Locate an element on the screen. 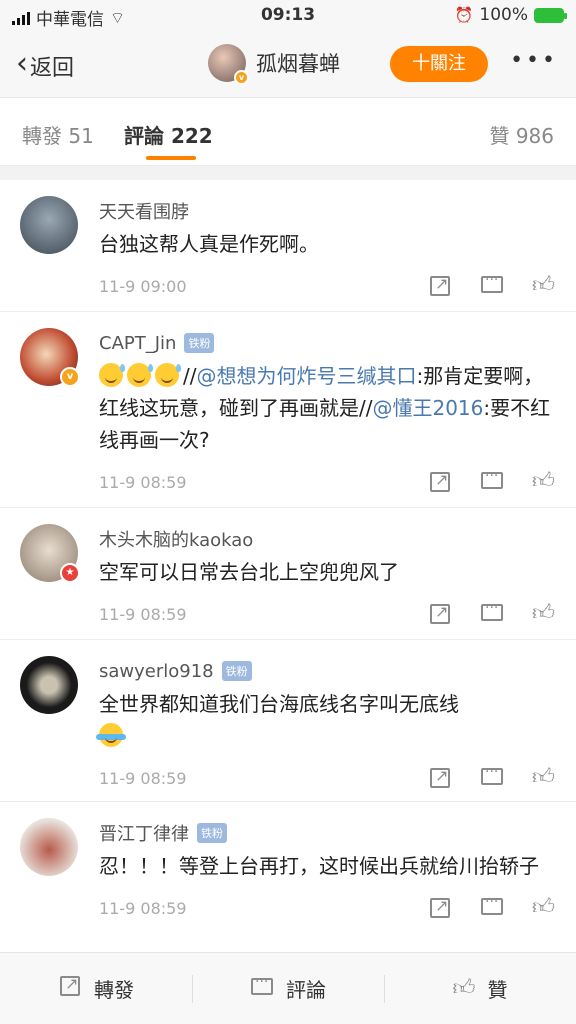 The image size is (576, 1024). chevron-left-icon: ‹ is located at coordinates (22, 63).